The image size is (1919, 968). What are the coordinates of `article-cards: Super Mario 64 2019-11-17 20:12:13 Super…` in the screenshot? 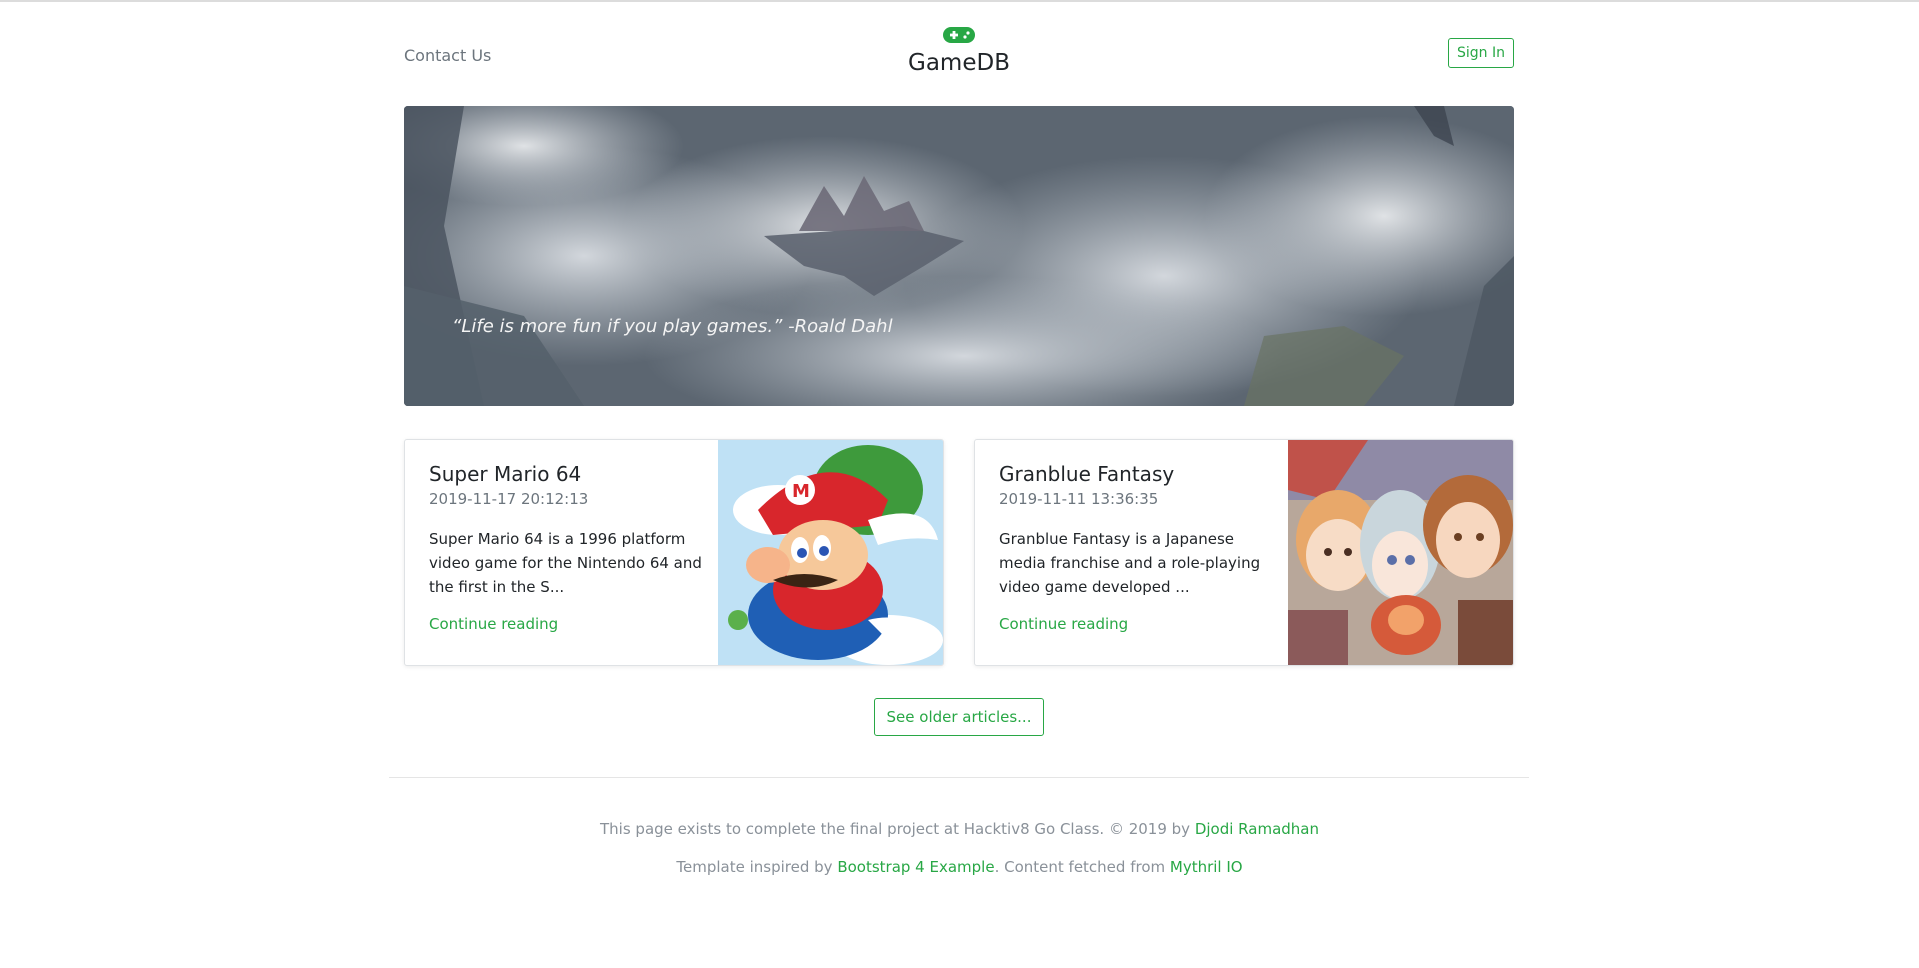 It's located at (959, 552).